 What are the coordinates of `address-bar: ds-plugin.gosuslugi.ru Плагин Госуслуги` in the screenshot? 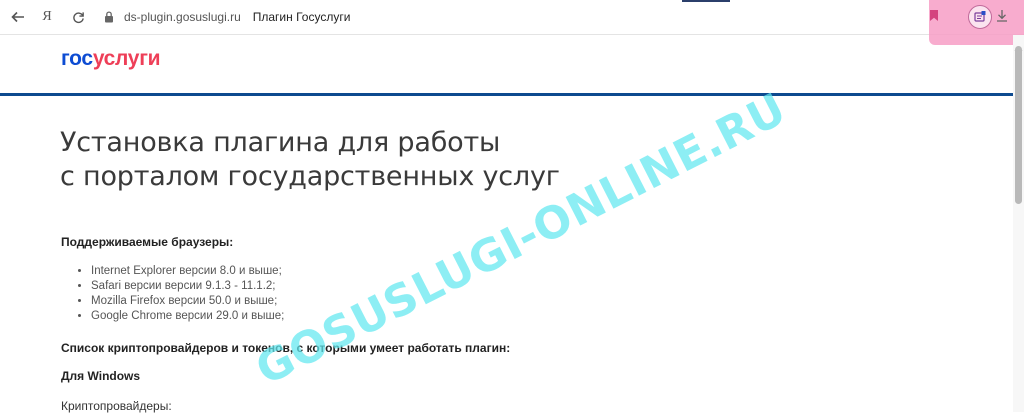 It's located at (227, 17).